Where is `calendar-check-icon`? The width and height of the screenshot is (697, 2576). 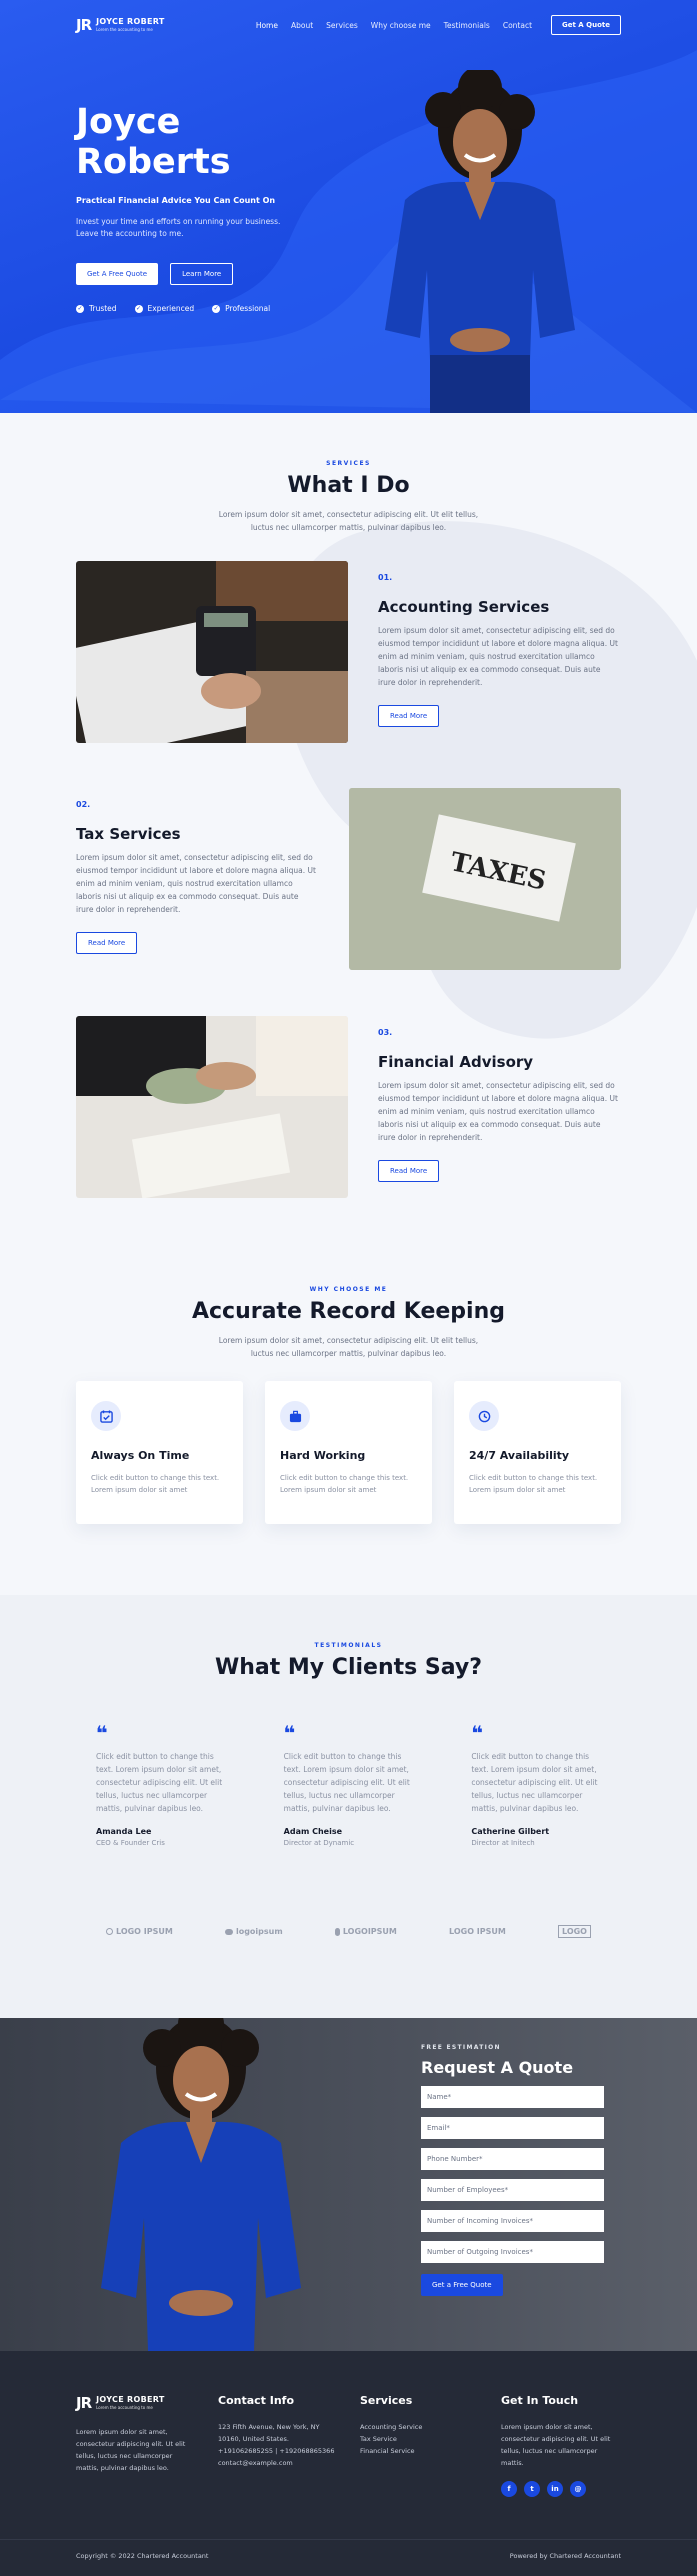
calendar-check-icon is located at coordinates (106, 1416).